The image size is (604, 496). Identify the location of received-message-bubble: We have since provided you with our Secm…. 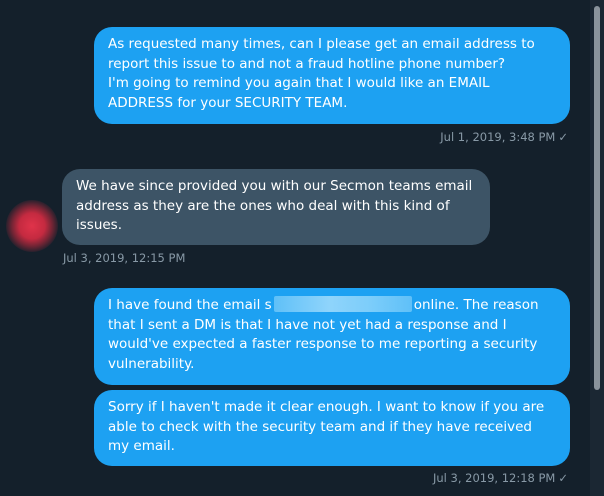
(276, 207).